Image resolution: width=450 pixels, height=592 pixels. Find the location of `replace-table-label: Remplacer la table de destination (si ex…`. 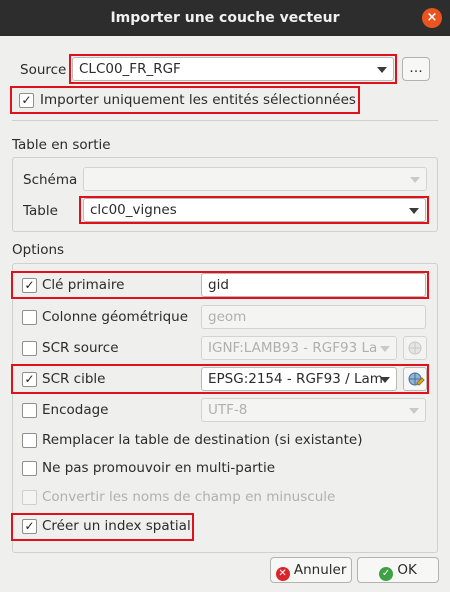

replace-table-label: Remplacer la table de destination (si ex… is located at coordinates (202, 440).